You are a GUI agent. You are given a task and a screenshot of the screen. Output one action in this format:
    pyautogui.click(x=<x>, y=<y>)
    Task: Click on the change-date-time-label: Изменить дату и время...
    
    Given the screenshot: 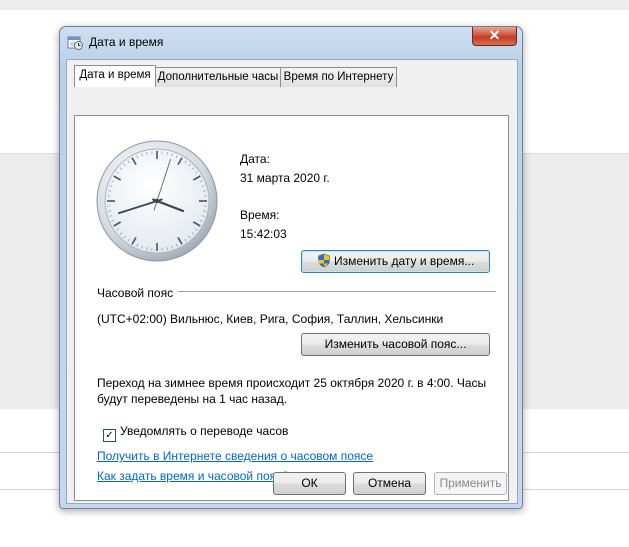 What is the action you would take?
    pyautogui.click(x=404, y=261)
    